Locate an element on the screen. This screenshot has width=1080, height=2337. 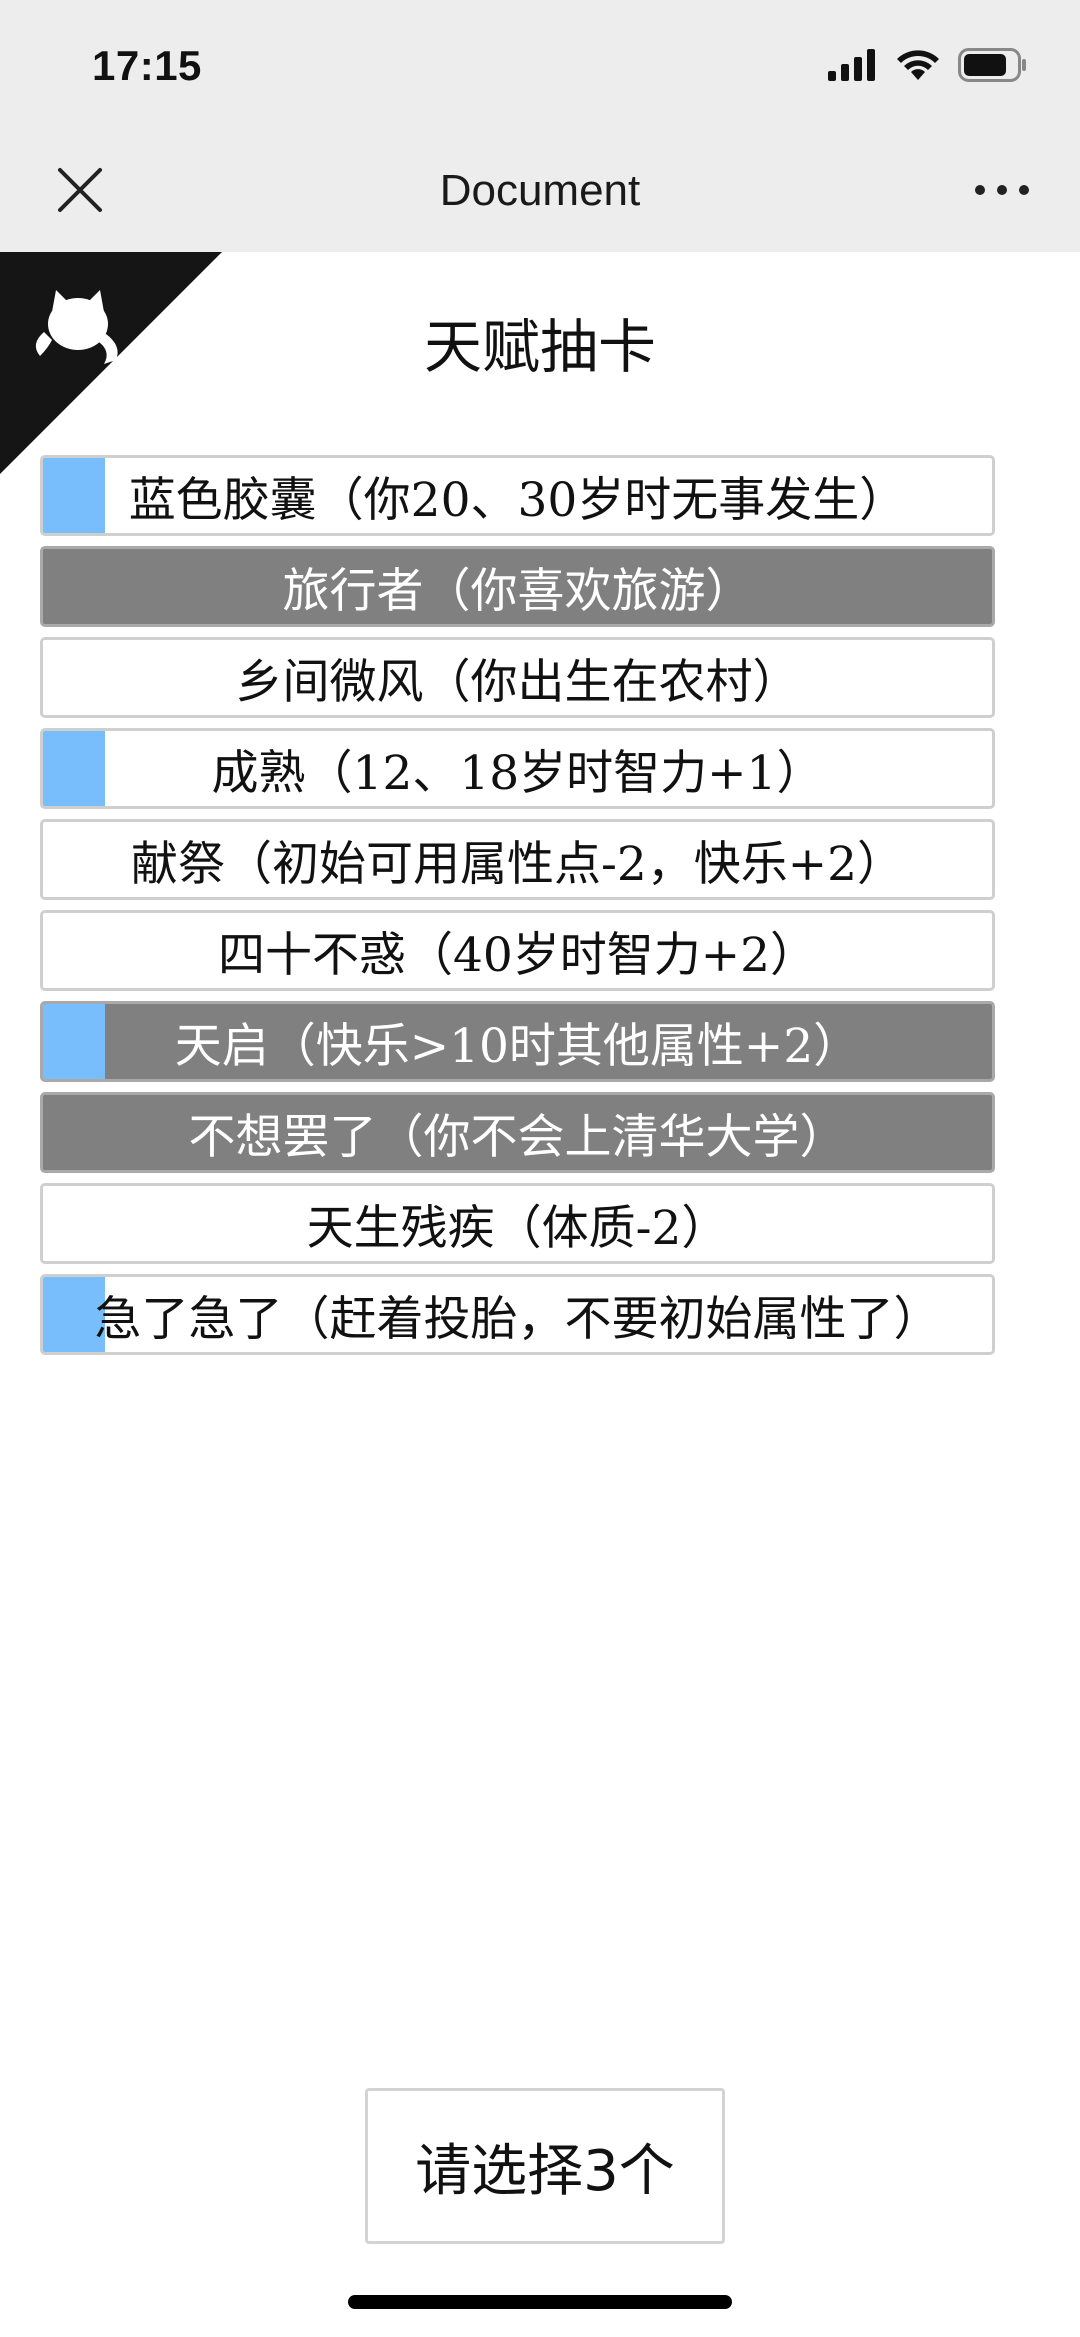
status-icons is located at coordinates (928, 65).